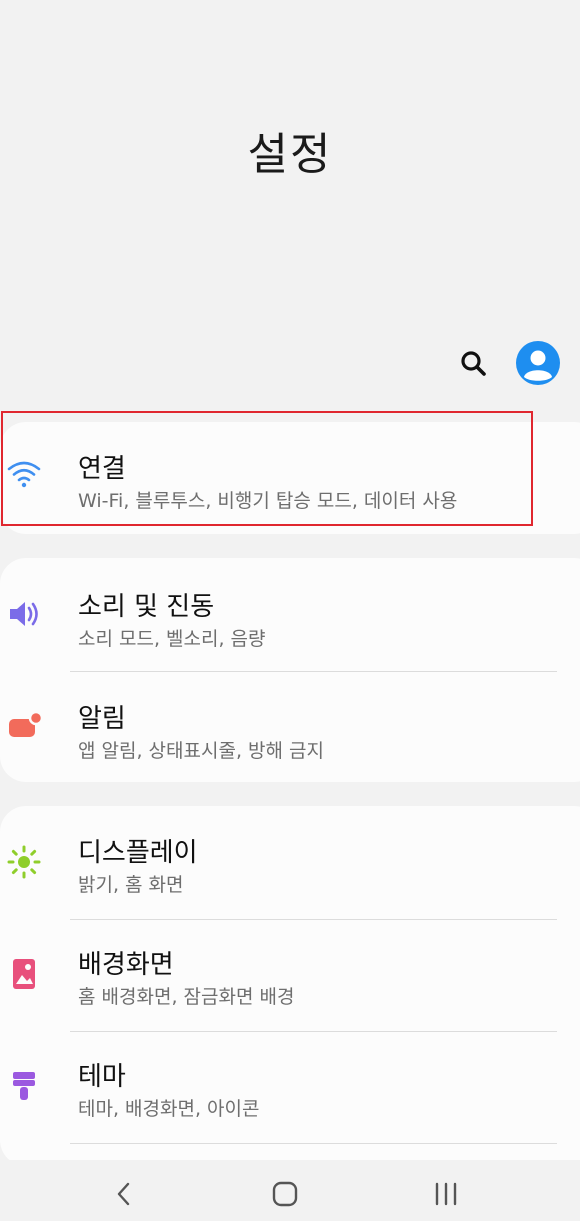 This screenshot has width=580, height=1221. I want to click on settings-item-wallpapers: 배경화면 홈 배경화면, 잠금화면 배경, so click(290, 974).